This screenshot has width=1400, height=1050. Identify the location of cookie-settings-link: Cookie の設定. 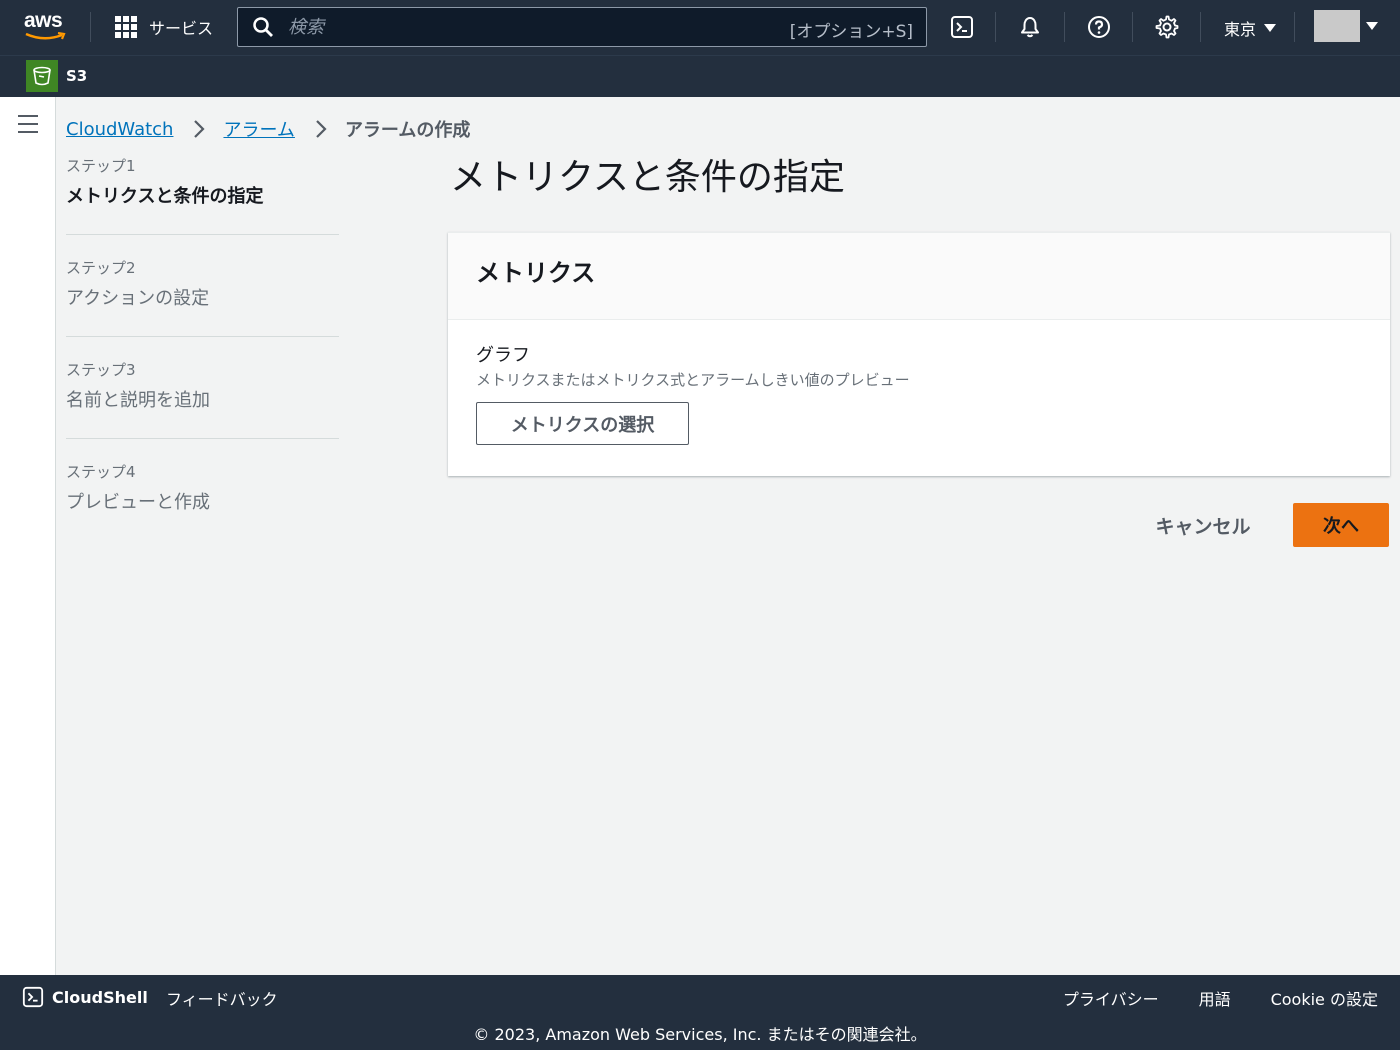
(1324, 998).